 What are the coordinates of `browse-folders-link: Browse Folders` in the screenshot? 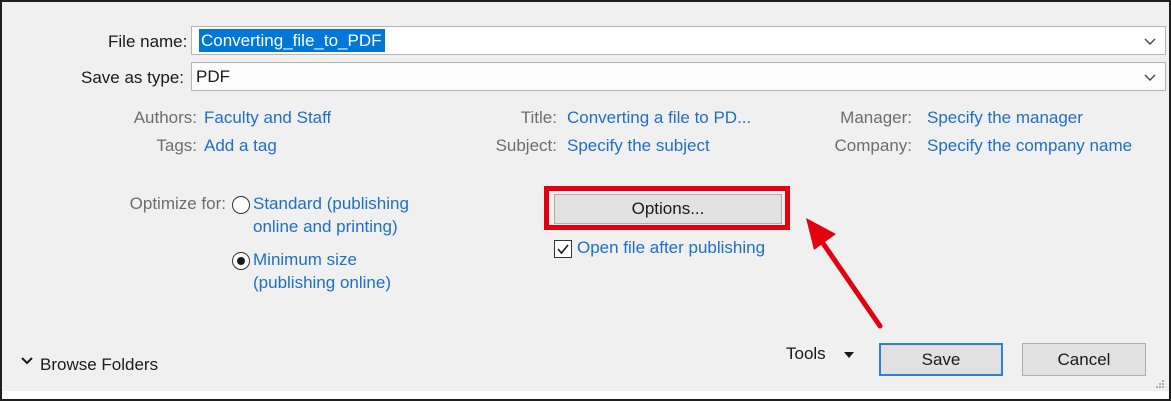 It's located at (99, 365).